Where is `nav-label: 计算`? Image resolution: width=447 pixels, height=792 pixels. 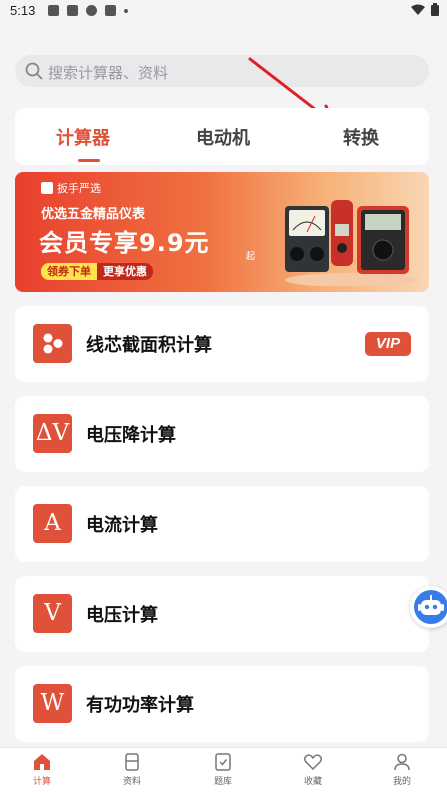 nav-label: 计算 is located at coordinates (41, 782).